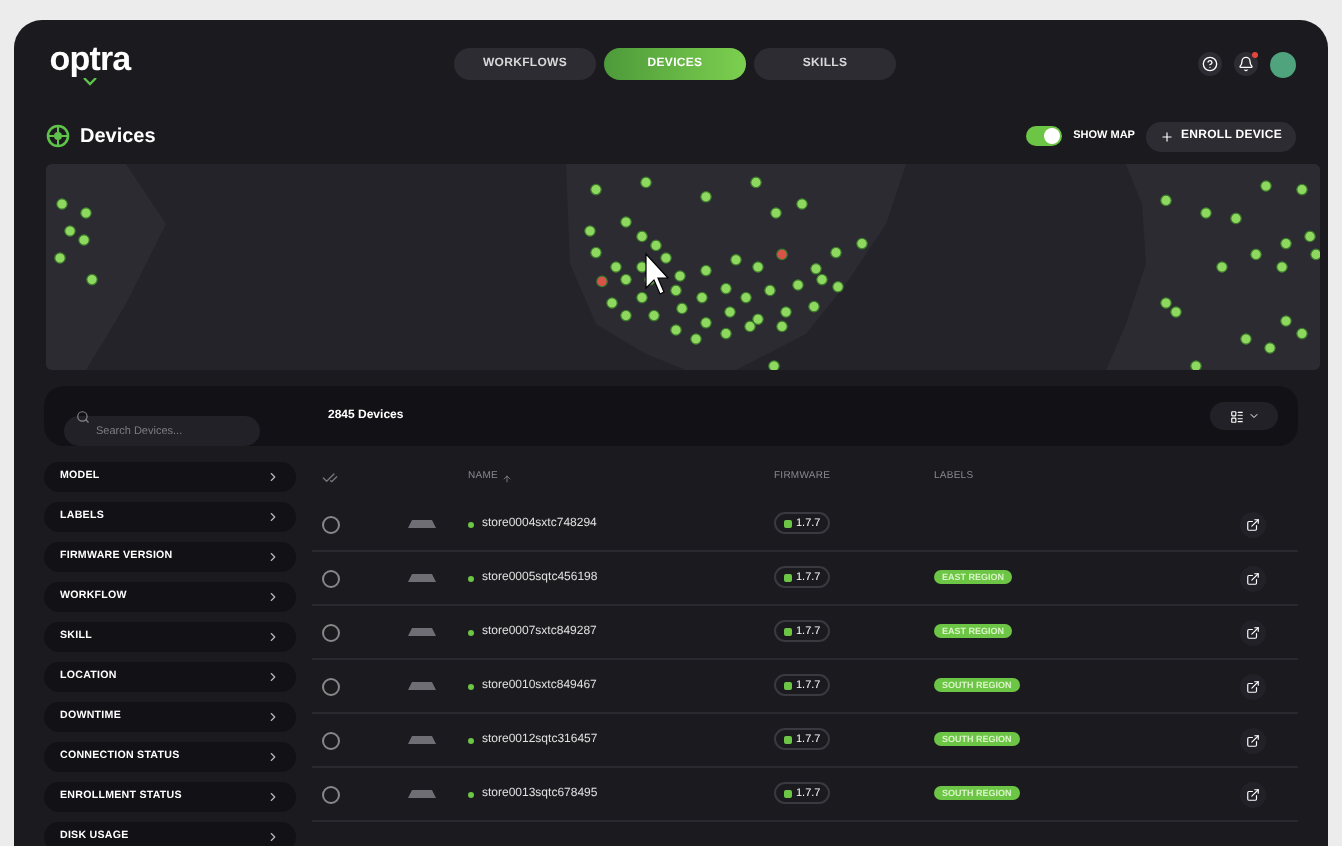  What do you see at coordinates (58, 136) in the screenshot?
I see `aperture-icon` at bounding box center [58, 136].